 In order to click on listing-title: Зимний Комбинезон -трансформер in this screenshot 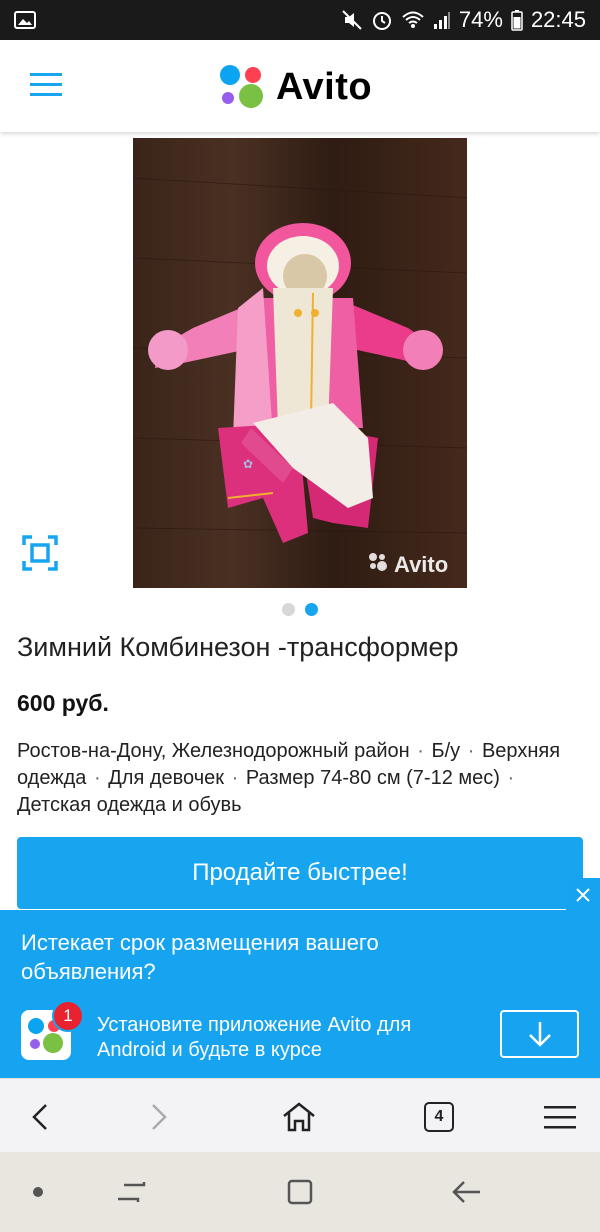, I will do `click(238, 647)`.